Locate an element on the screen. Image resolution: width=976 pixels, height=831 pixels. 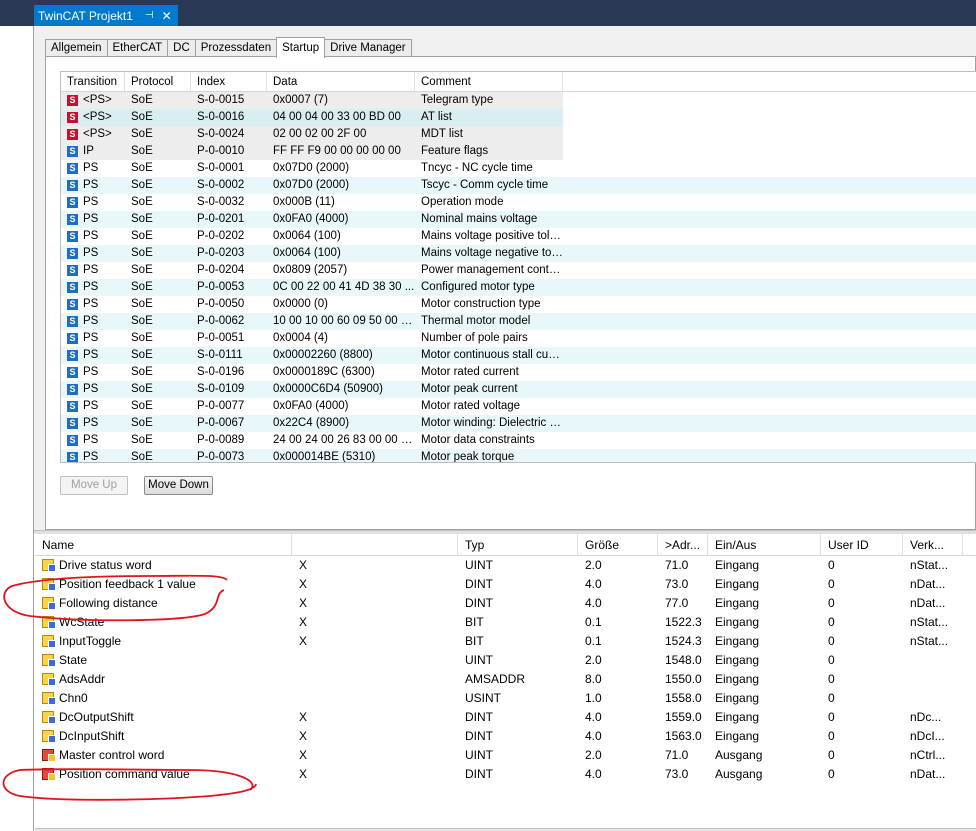
tab-startup: Startup is located at coordinates (301, 47).